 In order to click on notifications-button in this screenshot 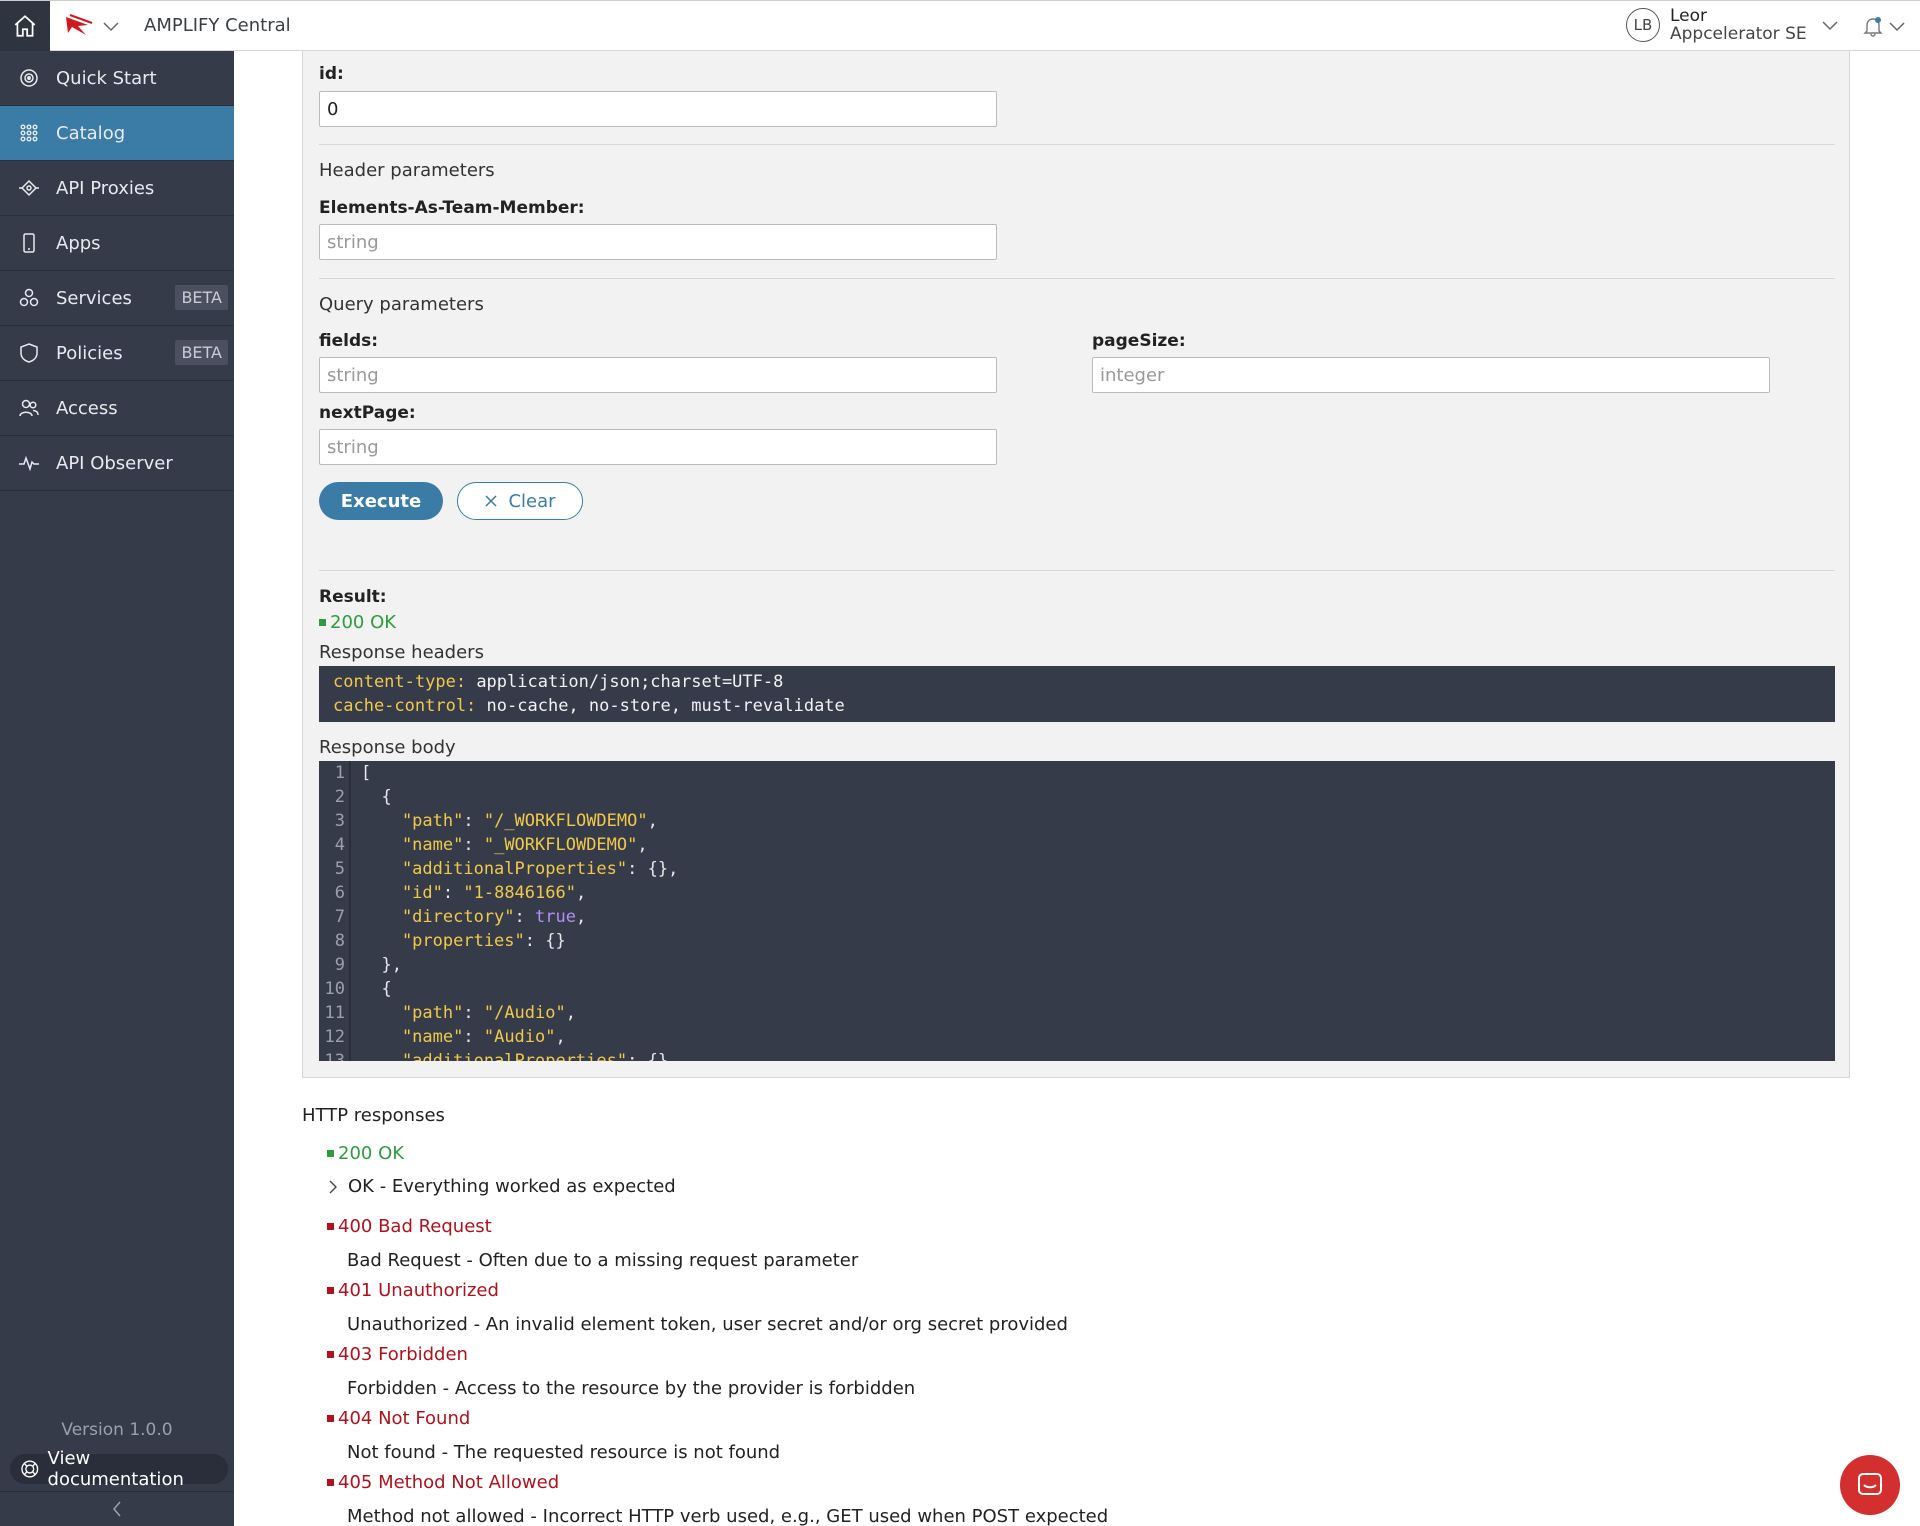, I will do `click(1884, 26)`.